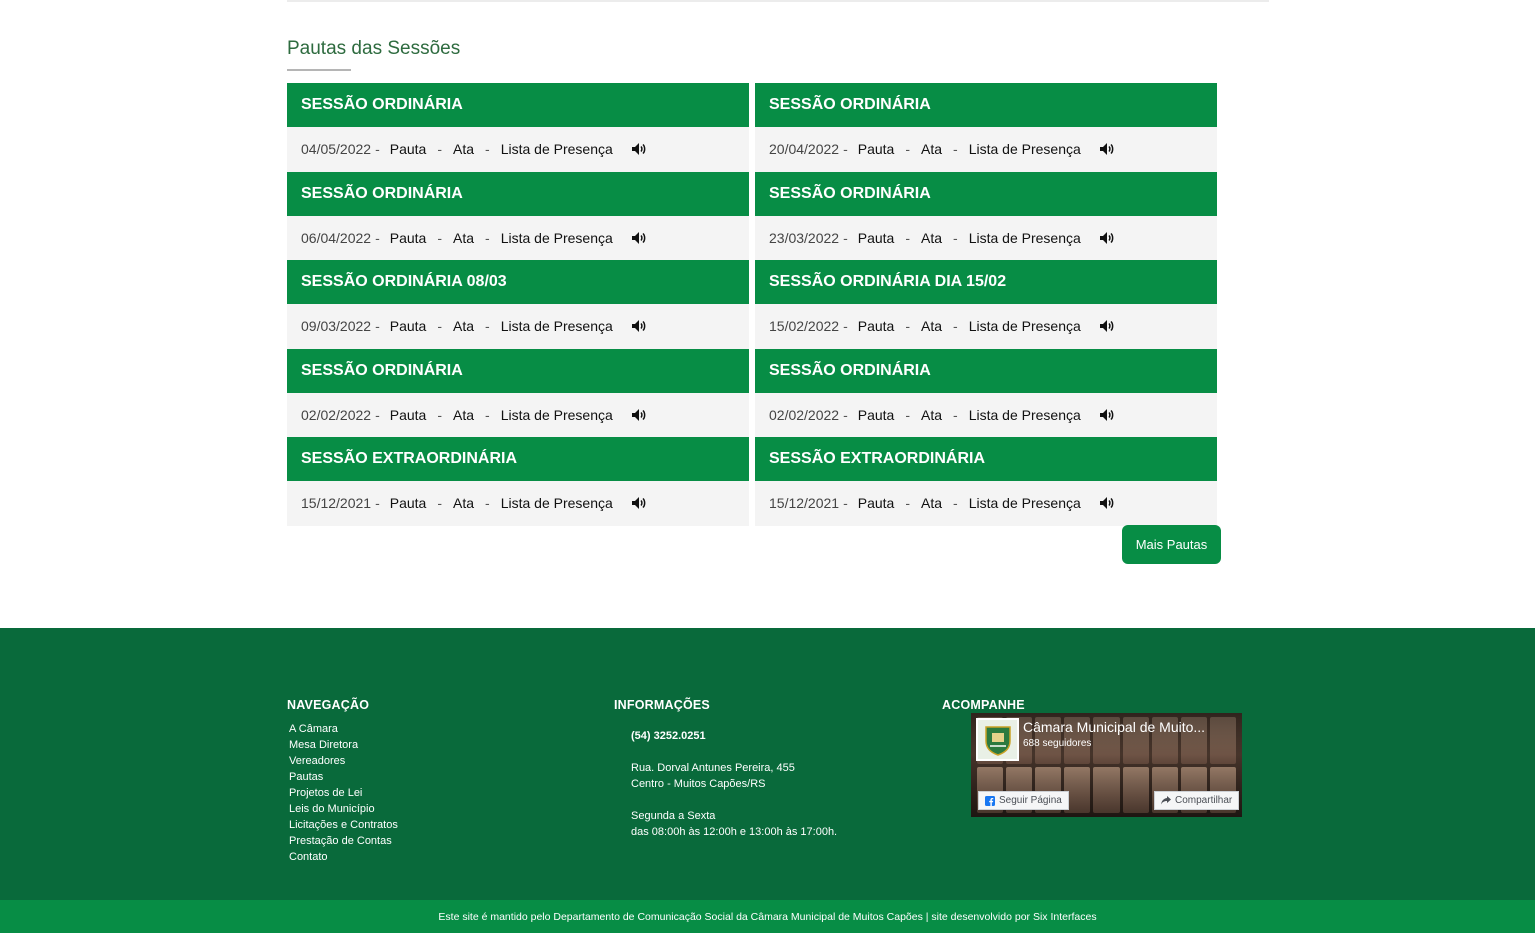 The image size is (1535, 933). What do you see at coordinates (343, 857) in the screenshot?
I see `footer-nav-item: Contato` at bounding box center [343, 857].